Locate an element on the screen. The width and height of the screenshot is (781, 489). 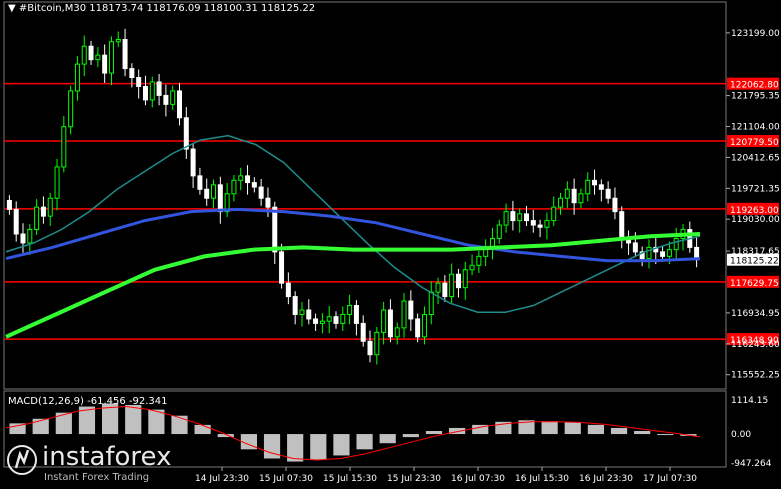
macd-tick-label: -947.264 is located at coordinates (751, 464).